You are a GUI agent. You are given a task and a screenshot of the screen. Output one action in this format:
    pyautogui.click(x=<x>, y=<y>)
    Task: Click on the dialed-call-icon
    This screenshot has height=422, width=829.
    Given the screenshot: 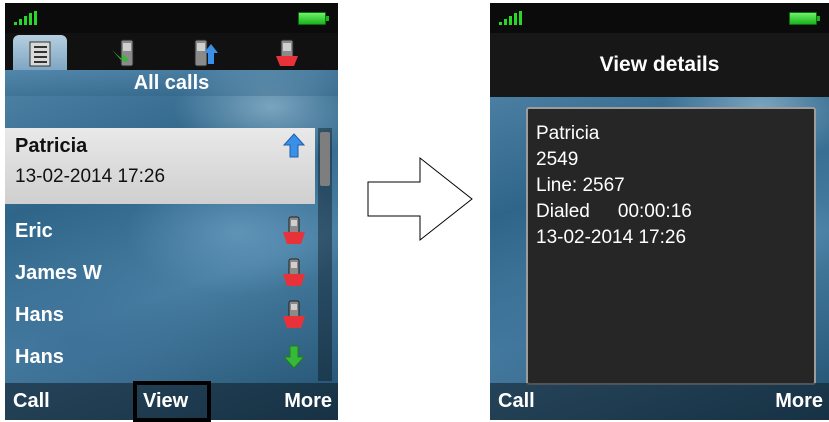 What is the action you would take?
    pyautogui.click(x=206, y=52)
    